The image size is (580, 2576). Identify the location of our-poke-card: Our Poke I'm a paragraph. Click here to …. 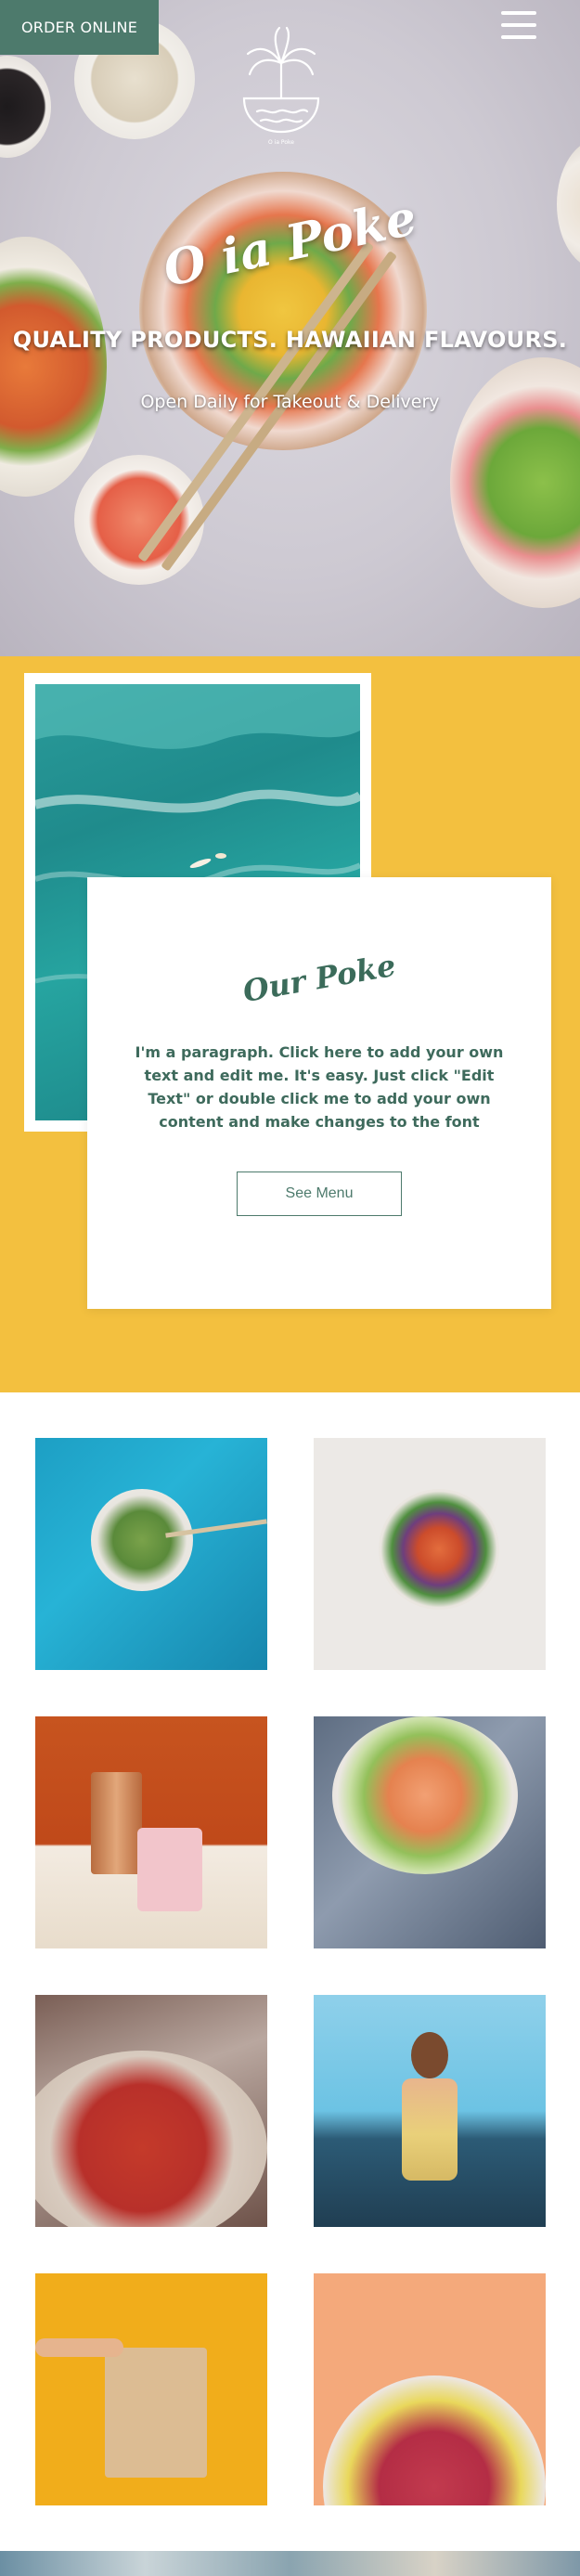
(319, 1093).